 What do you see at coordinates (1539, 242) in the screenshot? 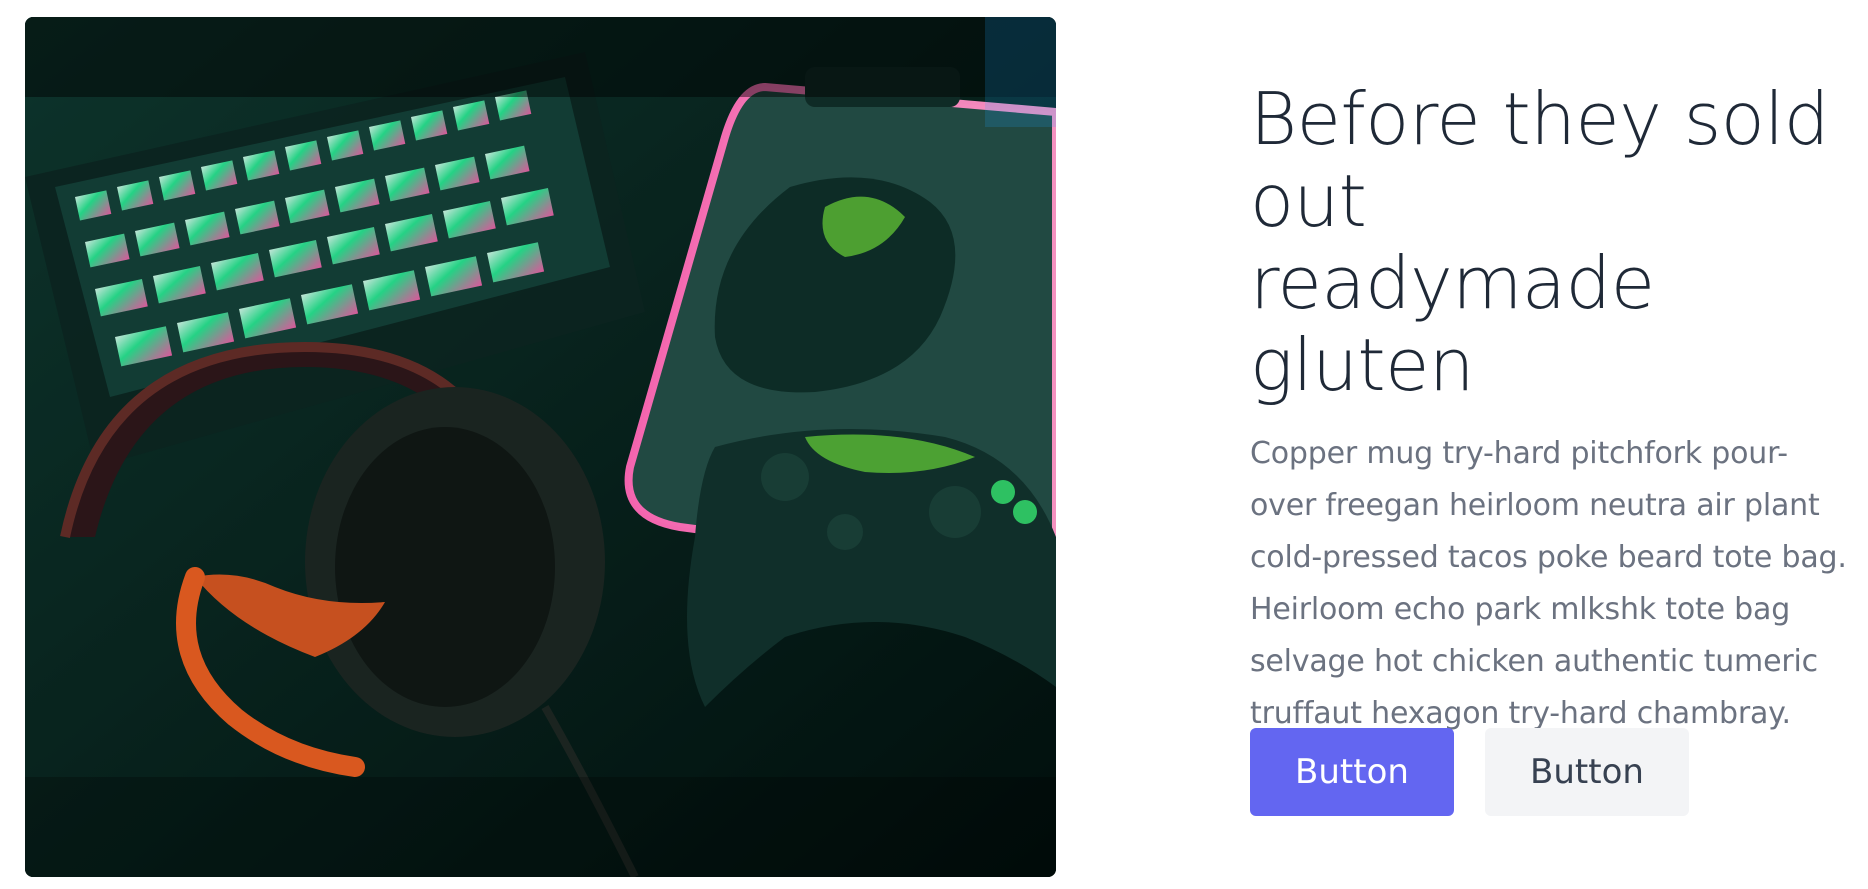
I see `hero-title: Before they sold out readymade gluten` at bounding box center [1539, 242].